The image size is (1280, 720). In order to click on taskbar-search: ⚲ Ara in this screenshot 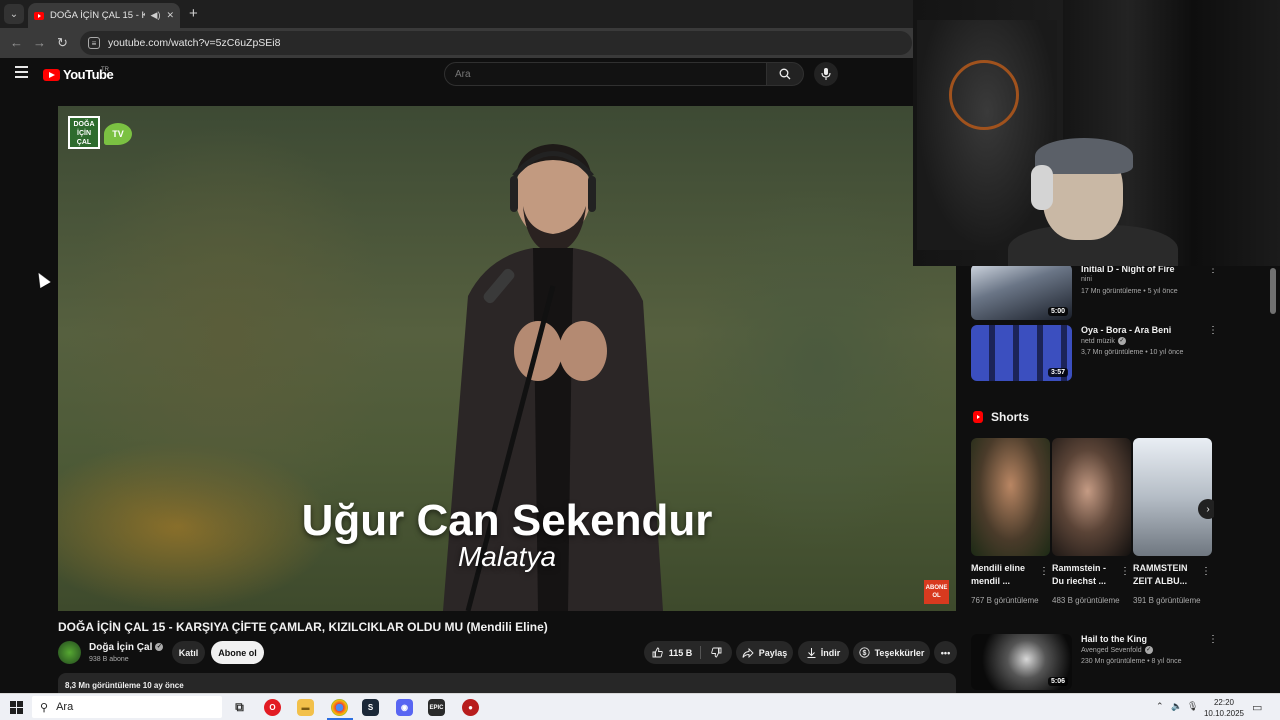, I will do `click(127, 707)`.